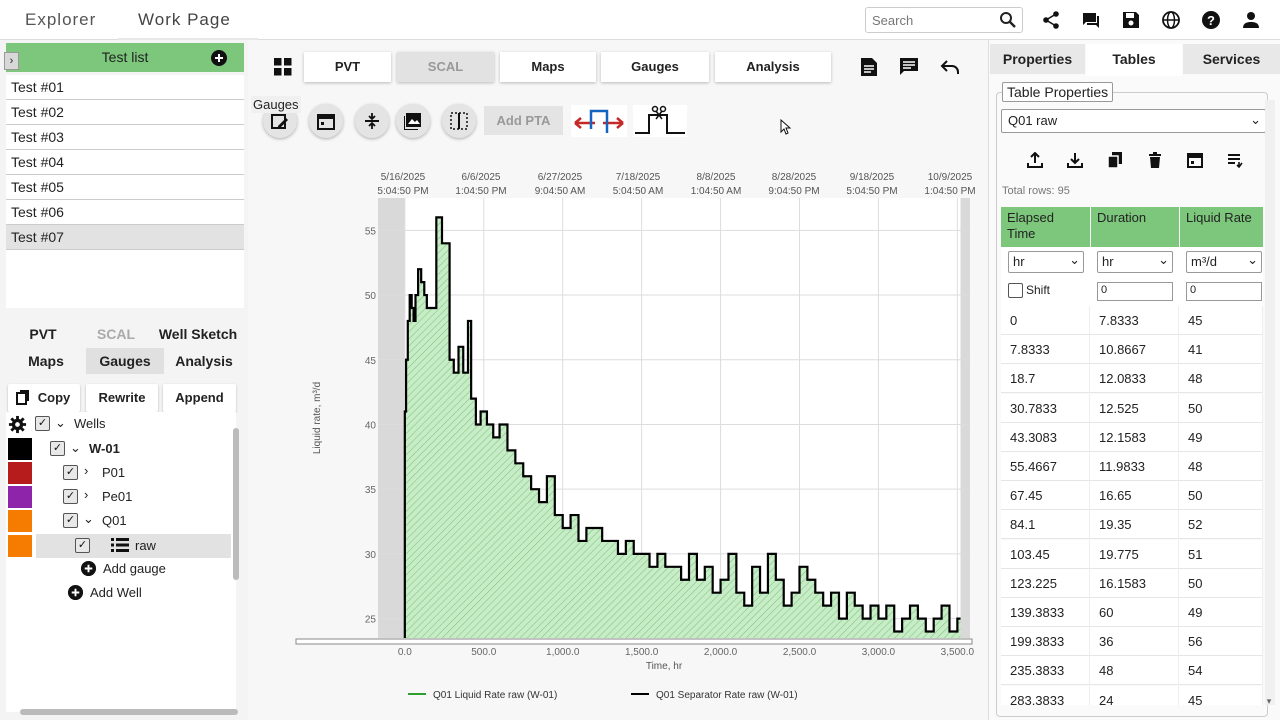  Describe the element at coordinates (219, 58) in the screenshot. I see `add-test-icon` at that location.